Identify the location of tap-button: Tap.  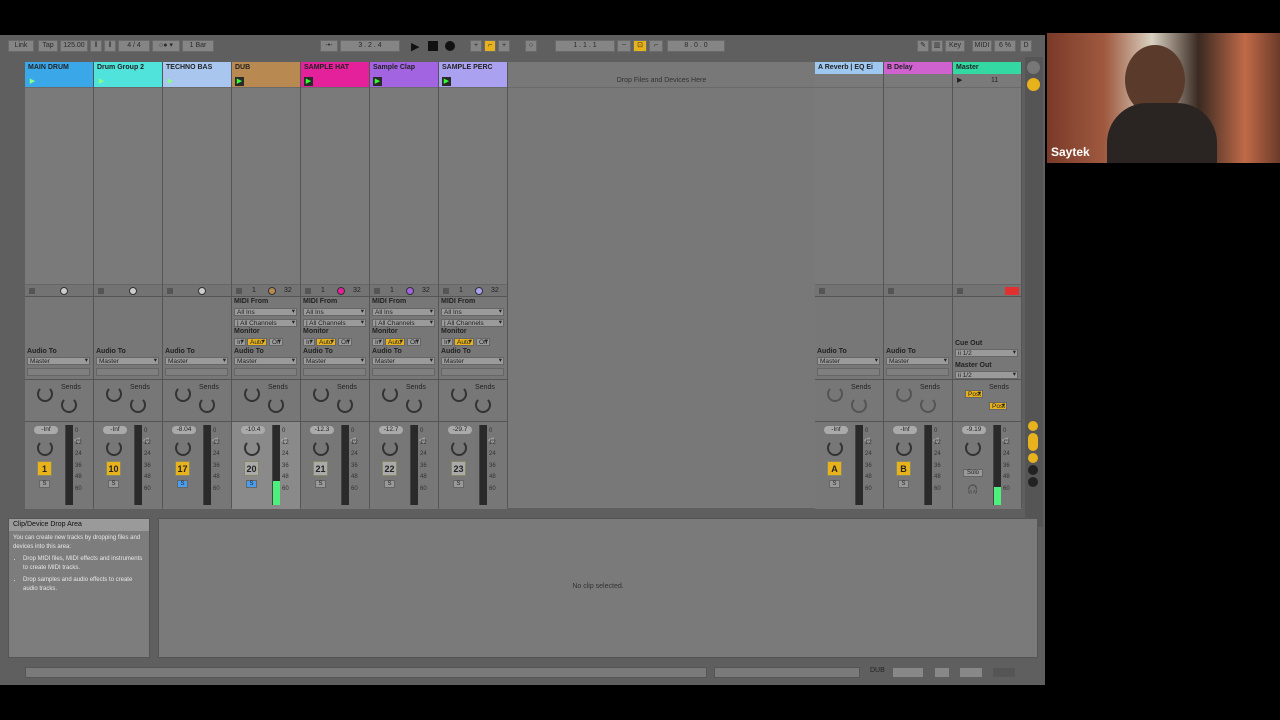
(48, 46).